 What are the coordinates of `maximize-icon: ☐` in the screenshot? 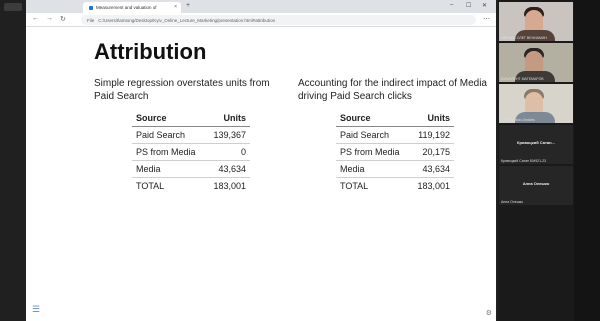 It's located at (468, 5).